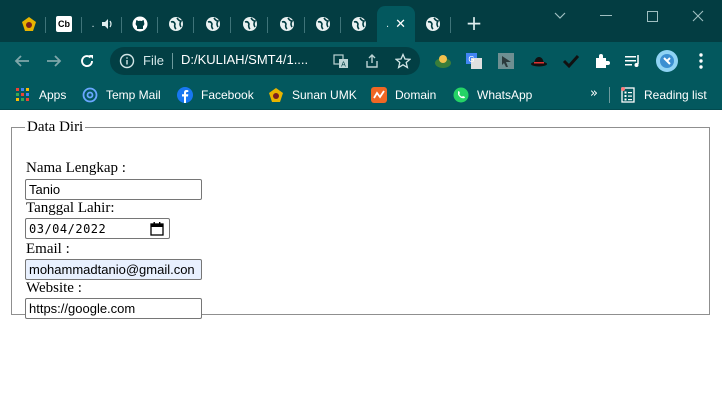 The height and width of the screenshot is (410, 722). What do you see at coordinates (506, 61) in the screenshot?
I see `extension-arrow-icon` at bounding box center [506, 61].